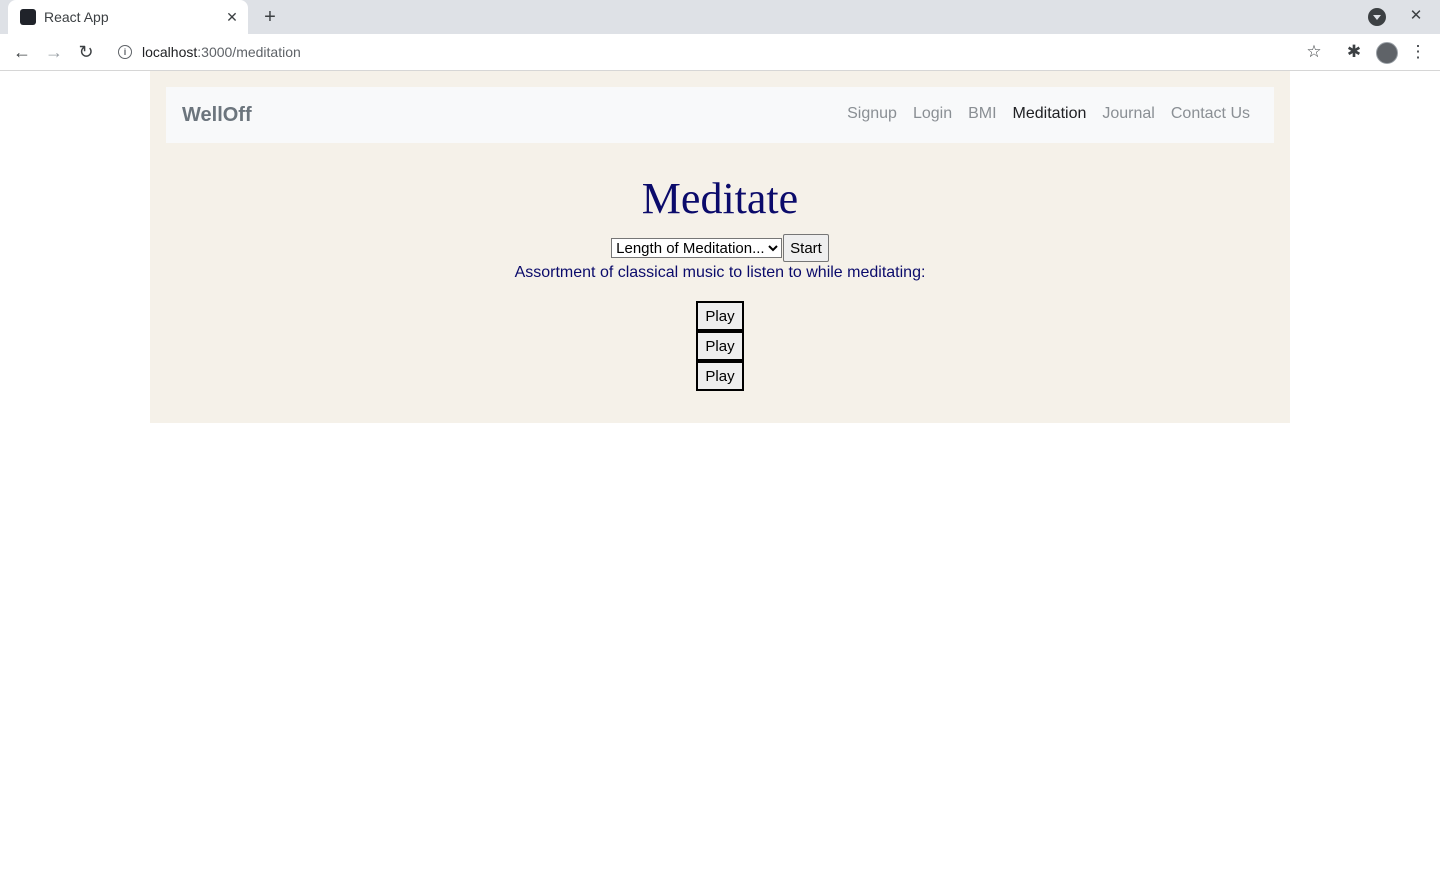  I want to click on tab-close-icon: ✕, so click(232, 17).